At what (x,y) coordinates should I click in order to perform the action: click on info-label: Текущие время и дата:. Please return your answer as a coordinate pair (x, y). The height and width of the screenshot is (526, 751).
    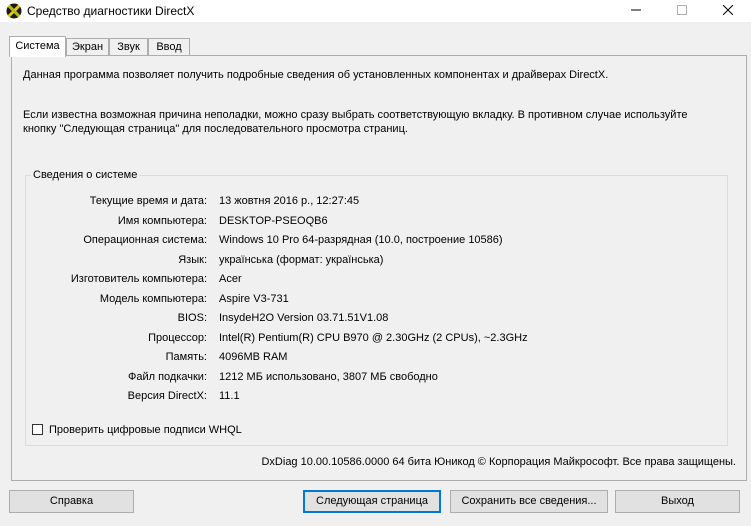
    Looking at the image, I should click on (148, 201).